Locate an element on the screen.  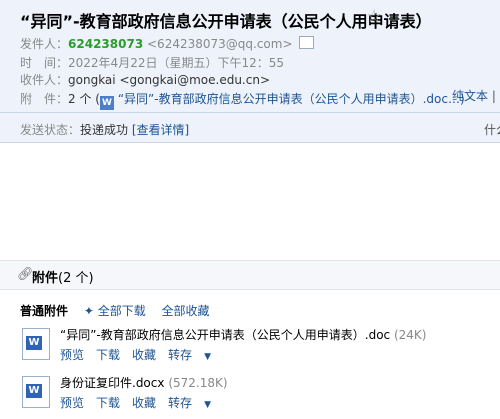
status-label: 发送状态： is located at coordinates (50, 130).